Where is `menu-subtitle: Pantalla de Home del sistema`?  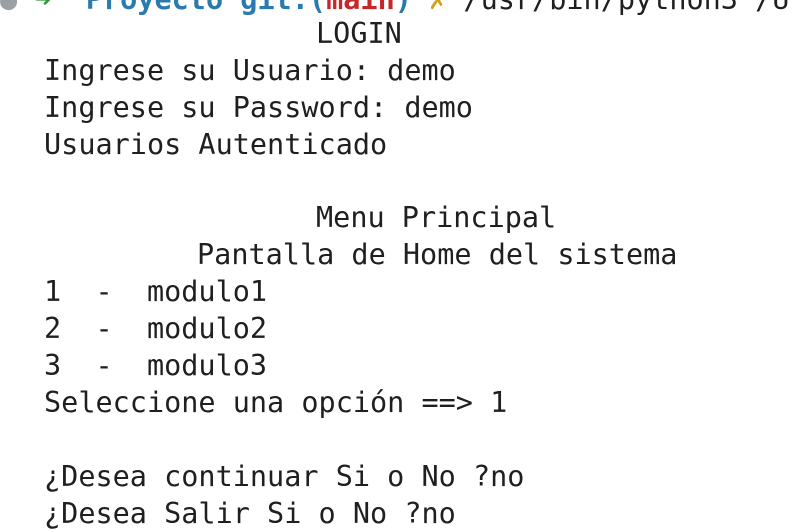
menu-subtitle: Pantalla de Home del sistema is located at coordinates (437, 254).